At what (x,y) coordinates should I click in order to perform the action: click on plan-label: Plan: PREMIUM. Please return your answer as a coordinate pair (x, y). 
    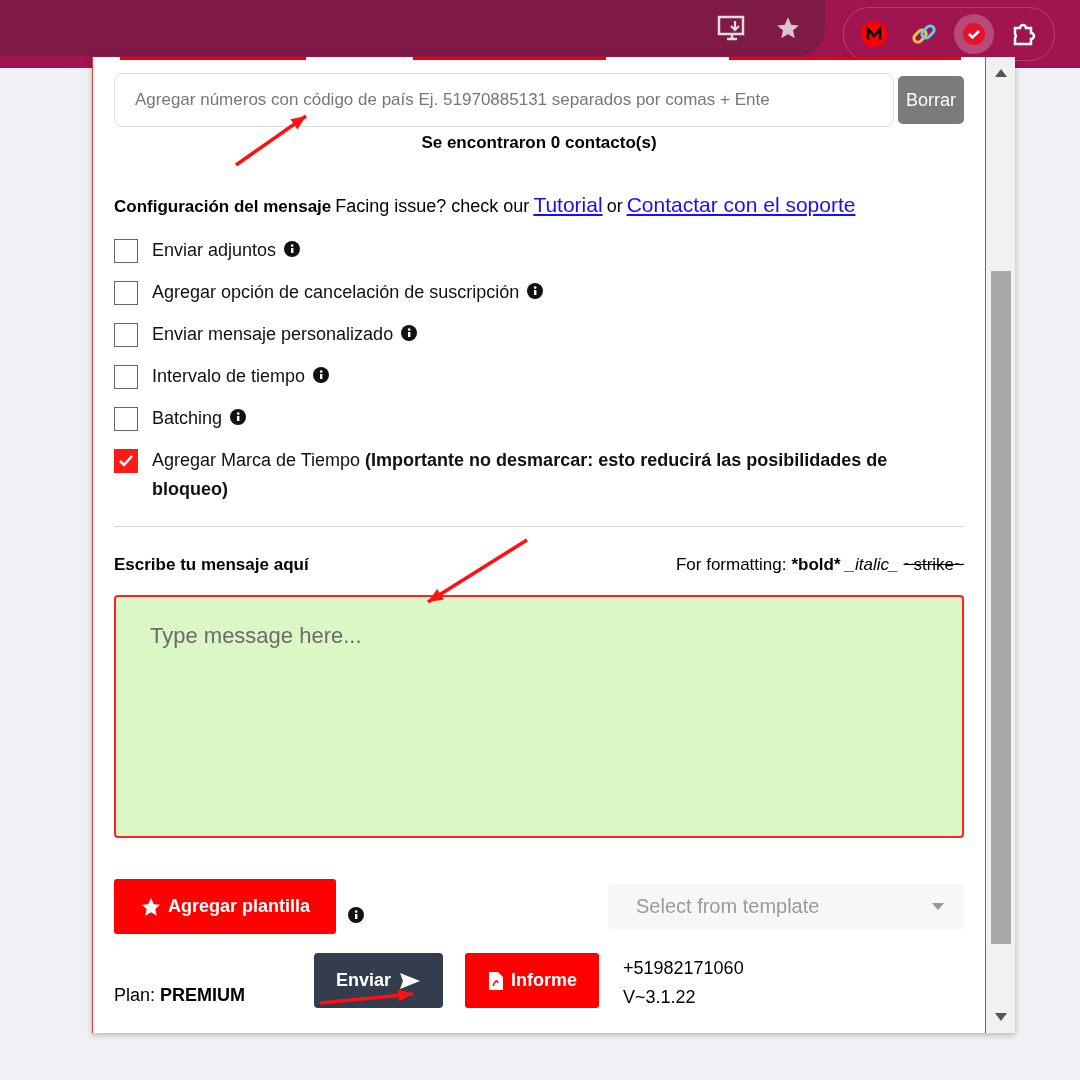
    Looking at the image, I should click on (180, 996).